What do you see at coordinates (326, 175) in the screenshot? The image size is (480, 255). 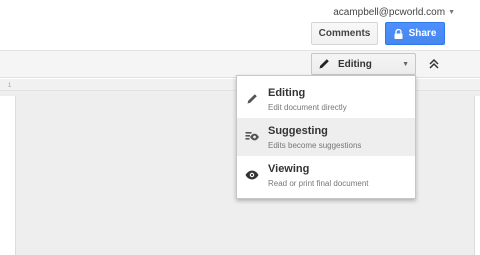 I see `menu-item-viewing: Viewing Read or print final document` at bounding box center [326, 175].